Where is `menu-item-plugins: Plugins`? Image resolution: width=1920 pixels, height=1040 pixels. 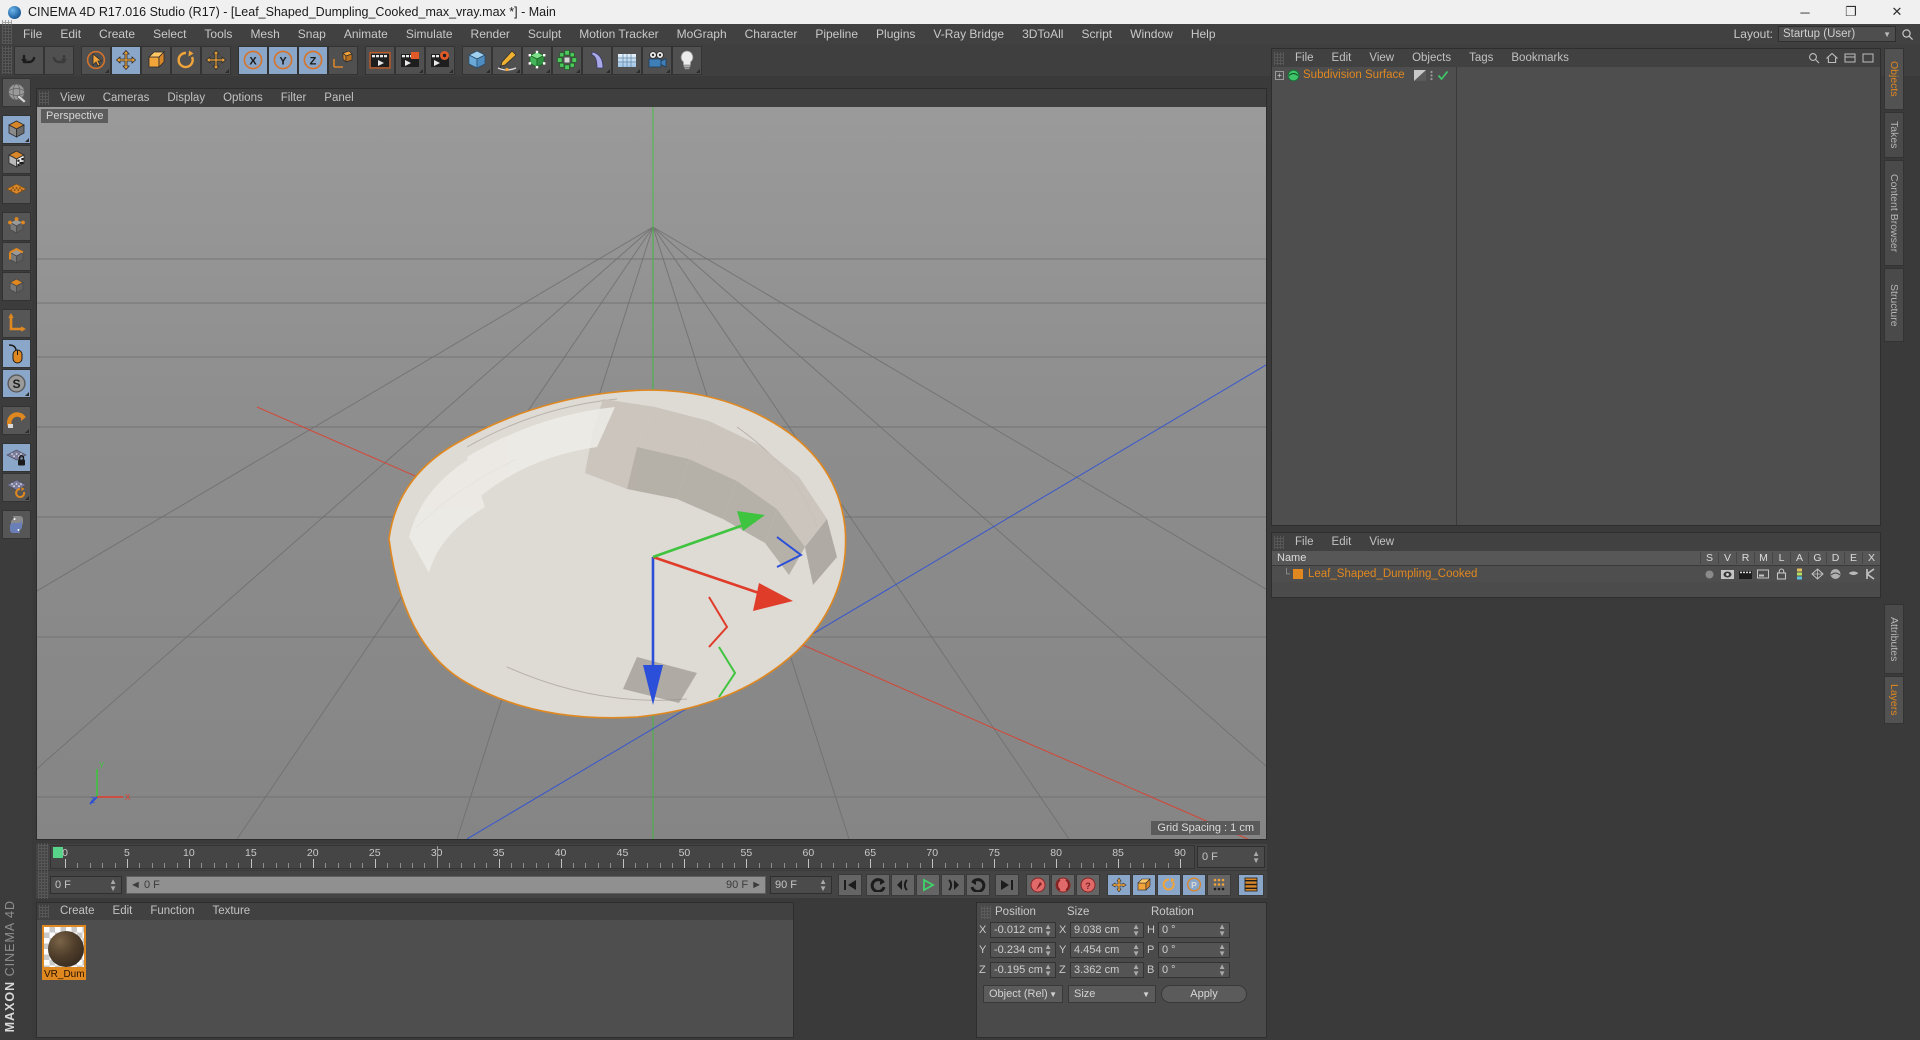
menu-item-plugins: Plugins is located at coordinates (895, 34).